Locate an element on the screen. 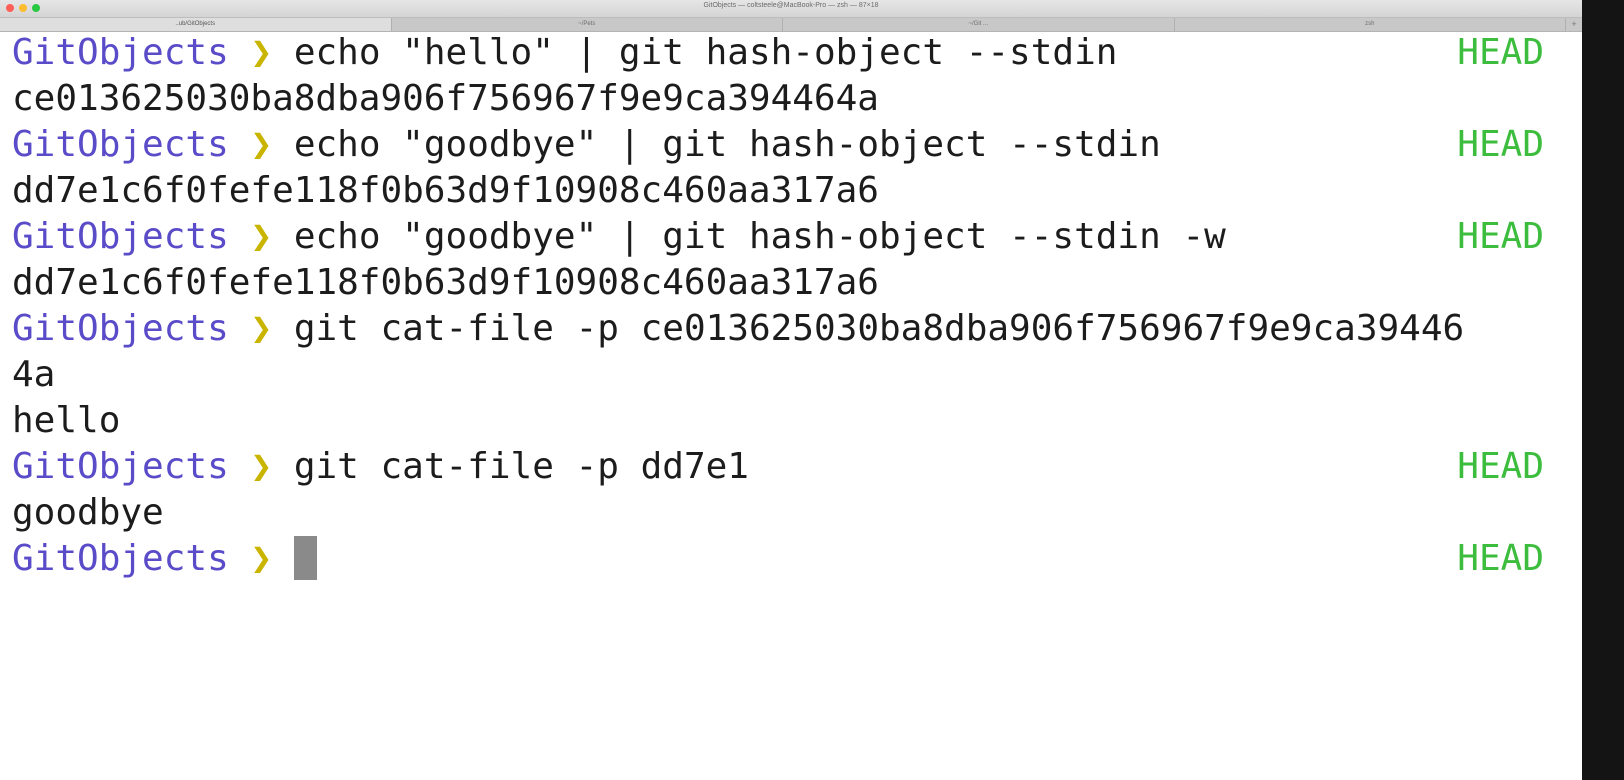 This screenshot has width=1624, height=780. output-text: 4a is located at coordinates (34, 374).